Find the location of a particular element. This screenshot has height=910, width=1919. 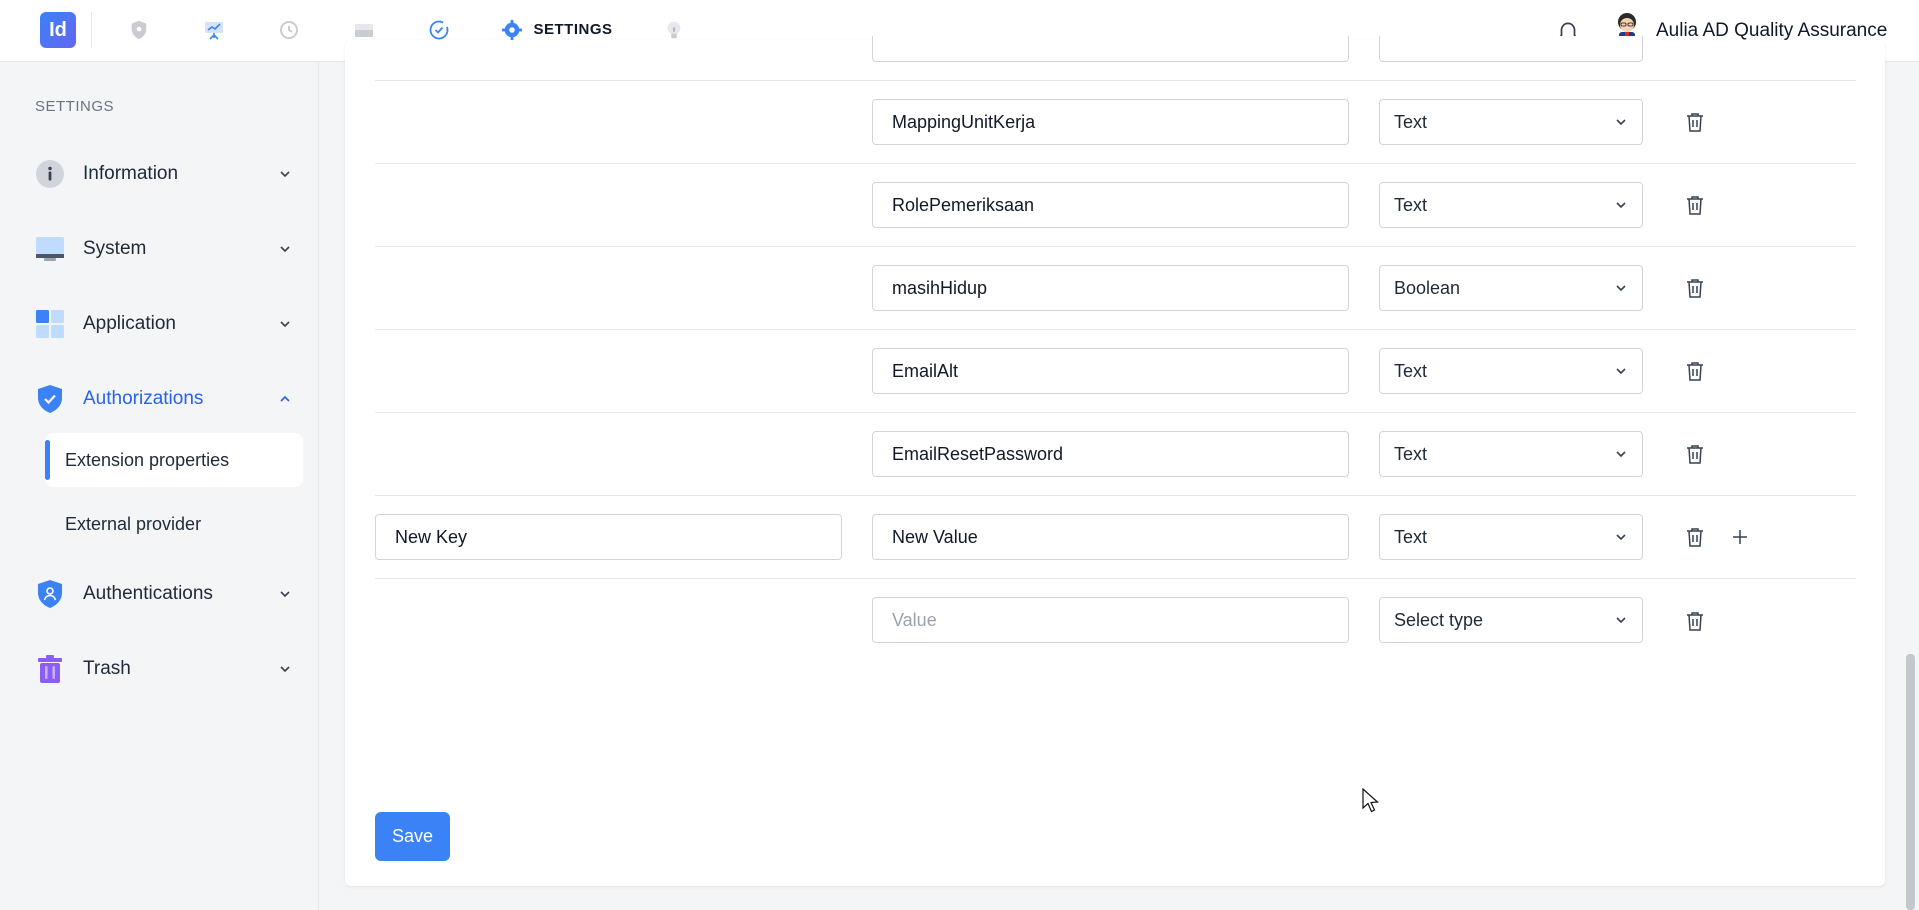

drive-icon is located at coordinates (364, 30).